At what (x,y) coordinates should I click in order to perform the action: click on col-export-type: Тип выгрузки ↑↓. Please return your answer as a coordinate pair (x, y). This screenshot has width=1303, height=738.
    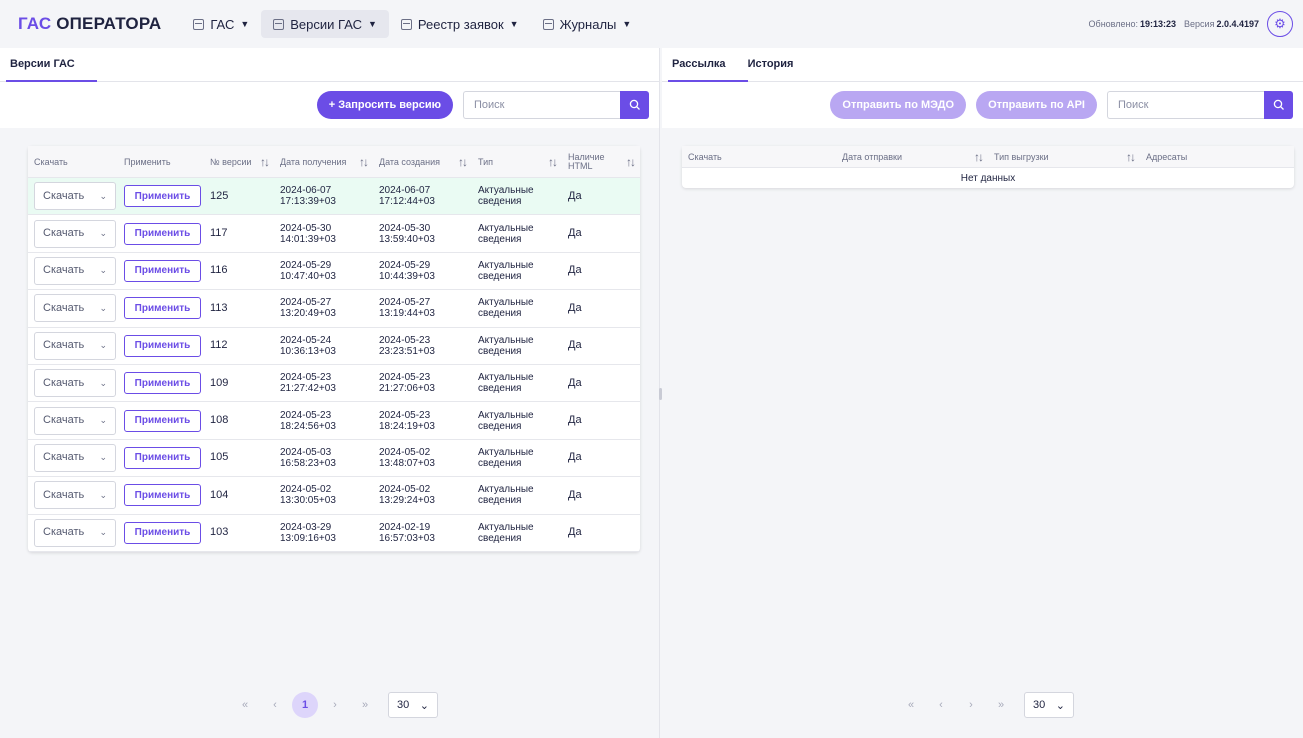
    Looking at the image, I should click on (1064, 157).